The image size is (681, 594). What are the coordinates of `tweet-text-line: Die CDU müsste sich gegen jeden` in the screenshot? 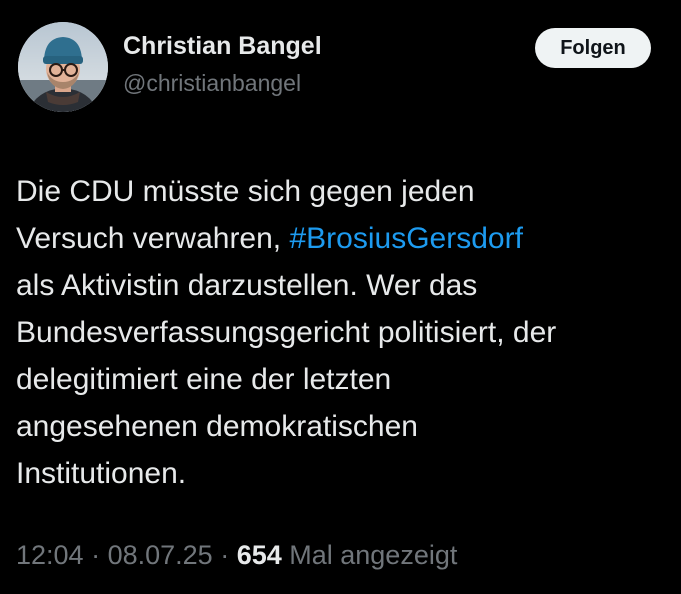 It's located at (341, 191).